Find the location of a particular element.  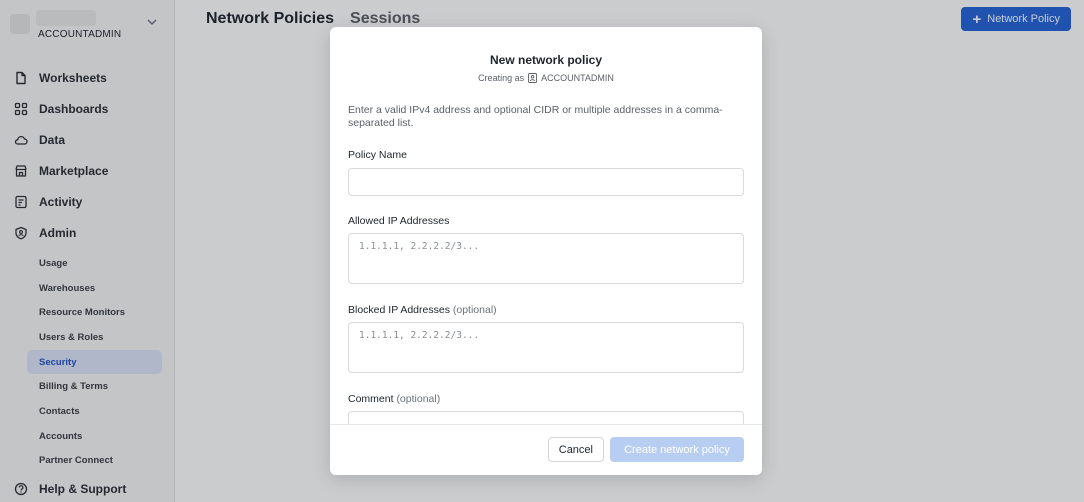

policy-name-label: Policy Name is located at coordinates (377, 155).